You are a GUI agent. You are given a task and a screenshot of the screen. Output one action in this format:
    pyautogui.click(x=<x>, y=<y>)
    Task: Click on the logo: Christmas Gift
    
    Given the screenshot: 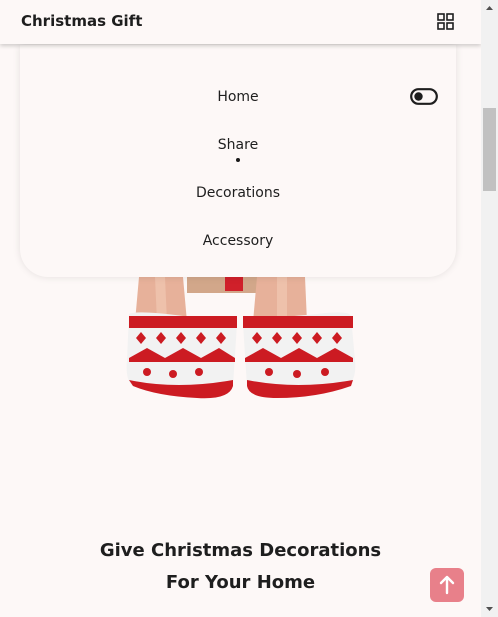 What is the action you would take?
    pyautogui.click(x=81, y=21)
    